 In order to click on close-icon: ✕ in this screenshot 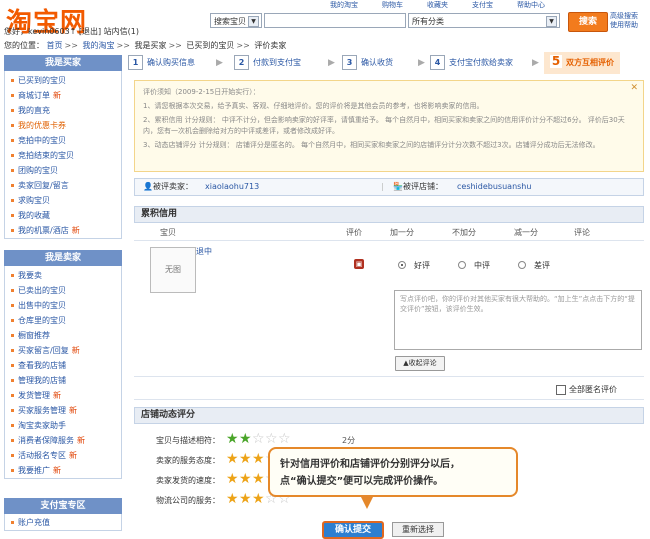, I will do `click(634, 88)`.